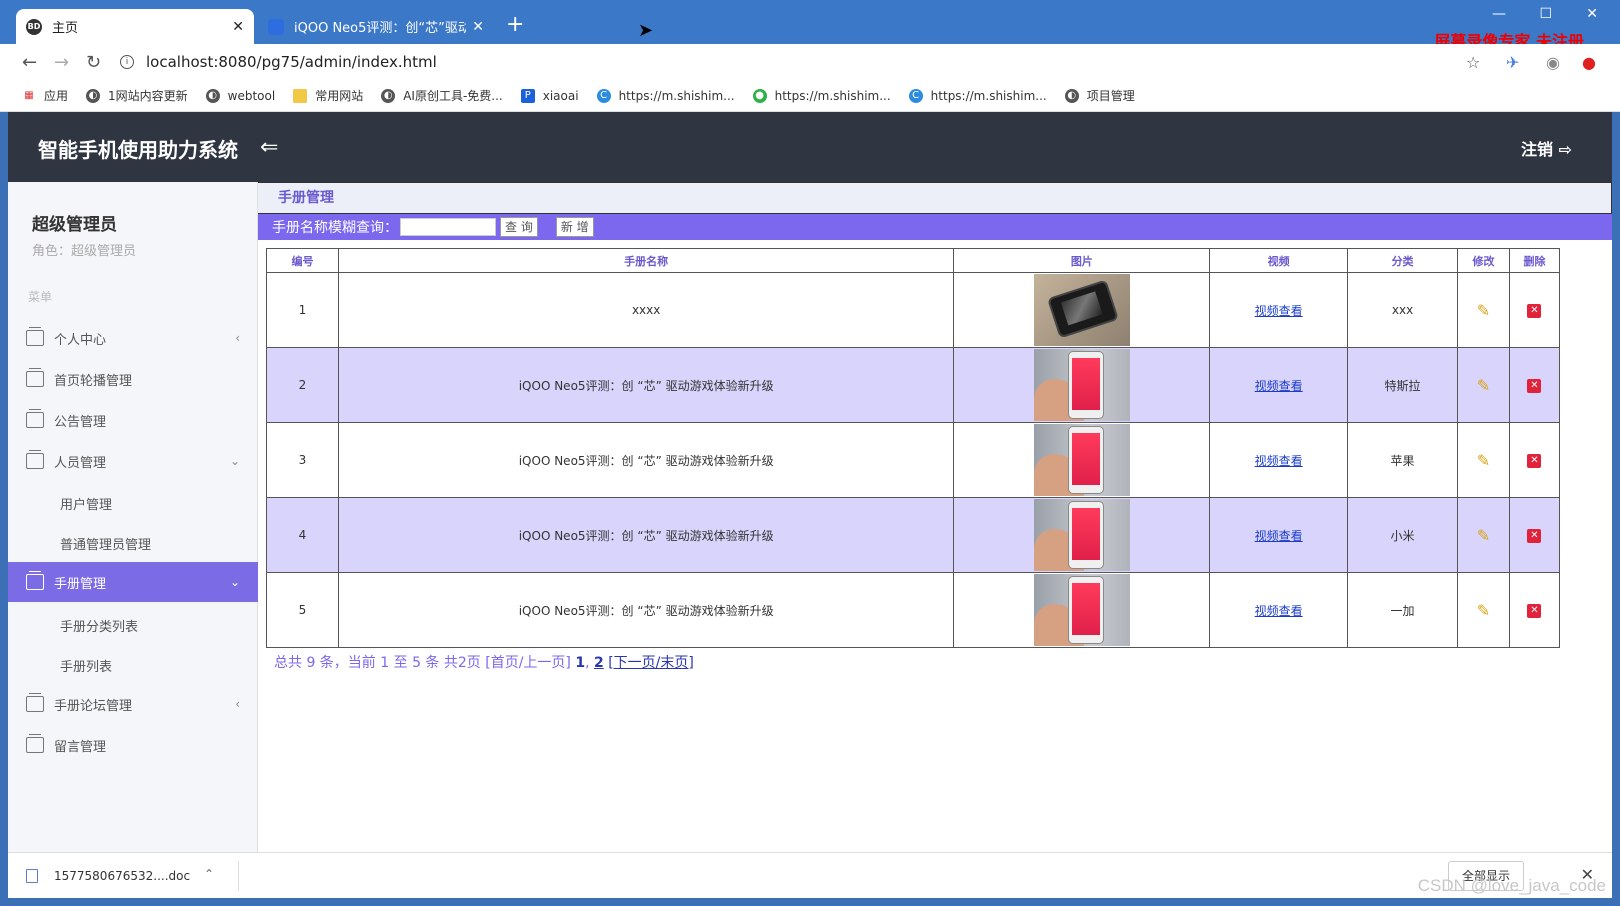 This screenshot has width=1620, height=906. Describe the element at coordinates (580, 663) in the screenshot. I see `pager-page-1: 1` at that location.